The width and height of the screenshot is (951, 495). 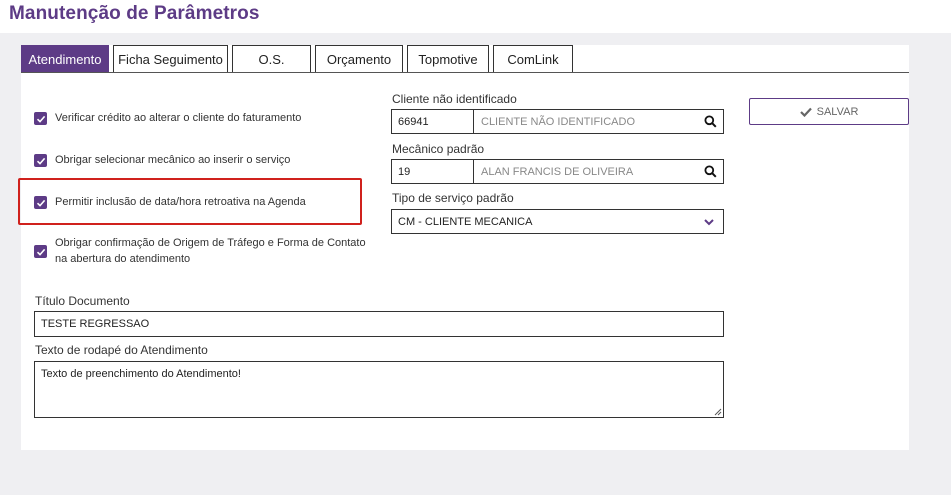 I want to click on tab-divider, so click(x=465, y=72).